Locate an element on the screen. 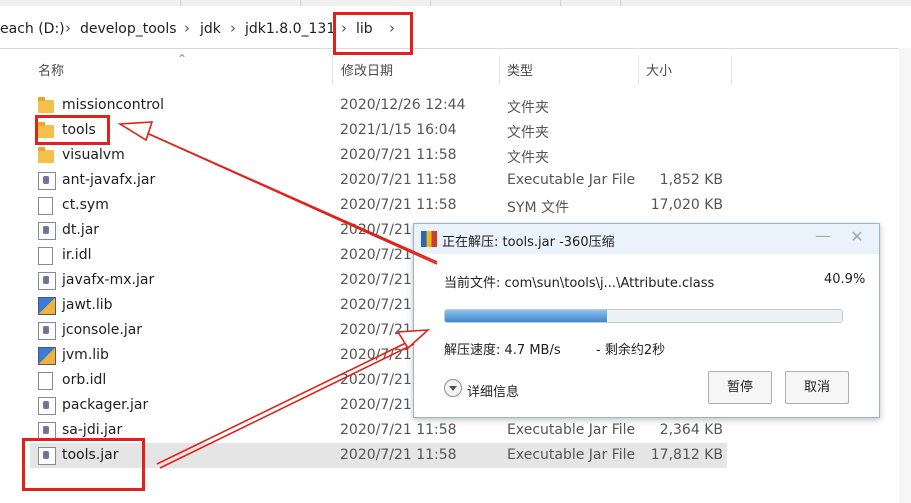  arrow-to-dialog is located at coordinates (293, 399).